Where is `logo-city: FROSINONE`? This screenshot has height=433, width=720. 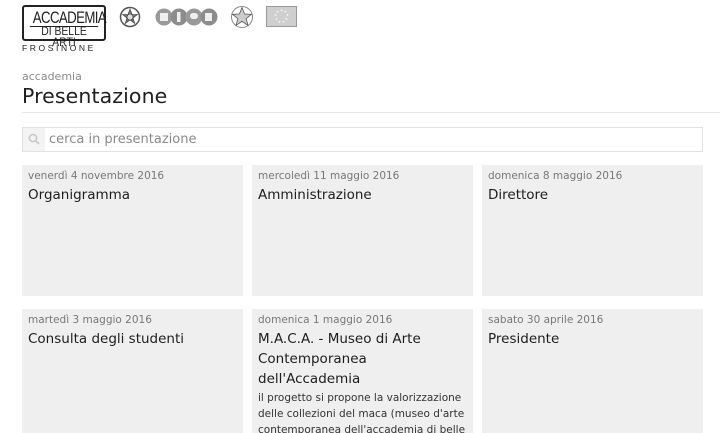 logo-city: FROSINONE is located at coordinates (59, 48).